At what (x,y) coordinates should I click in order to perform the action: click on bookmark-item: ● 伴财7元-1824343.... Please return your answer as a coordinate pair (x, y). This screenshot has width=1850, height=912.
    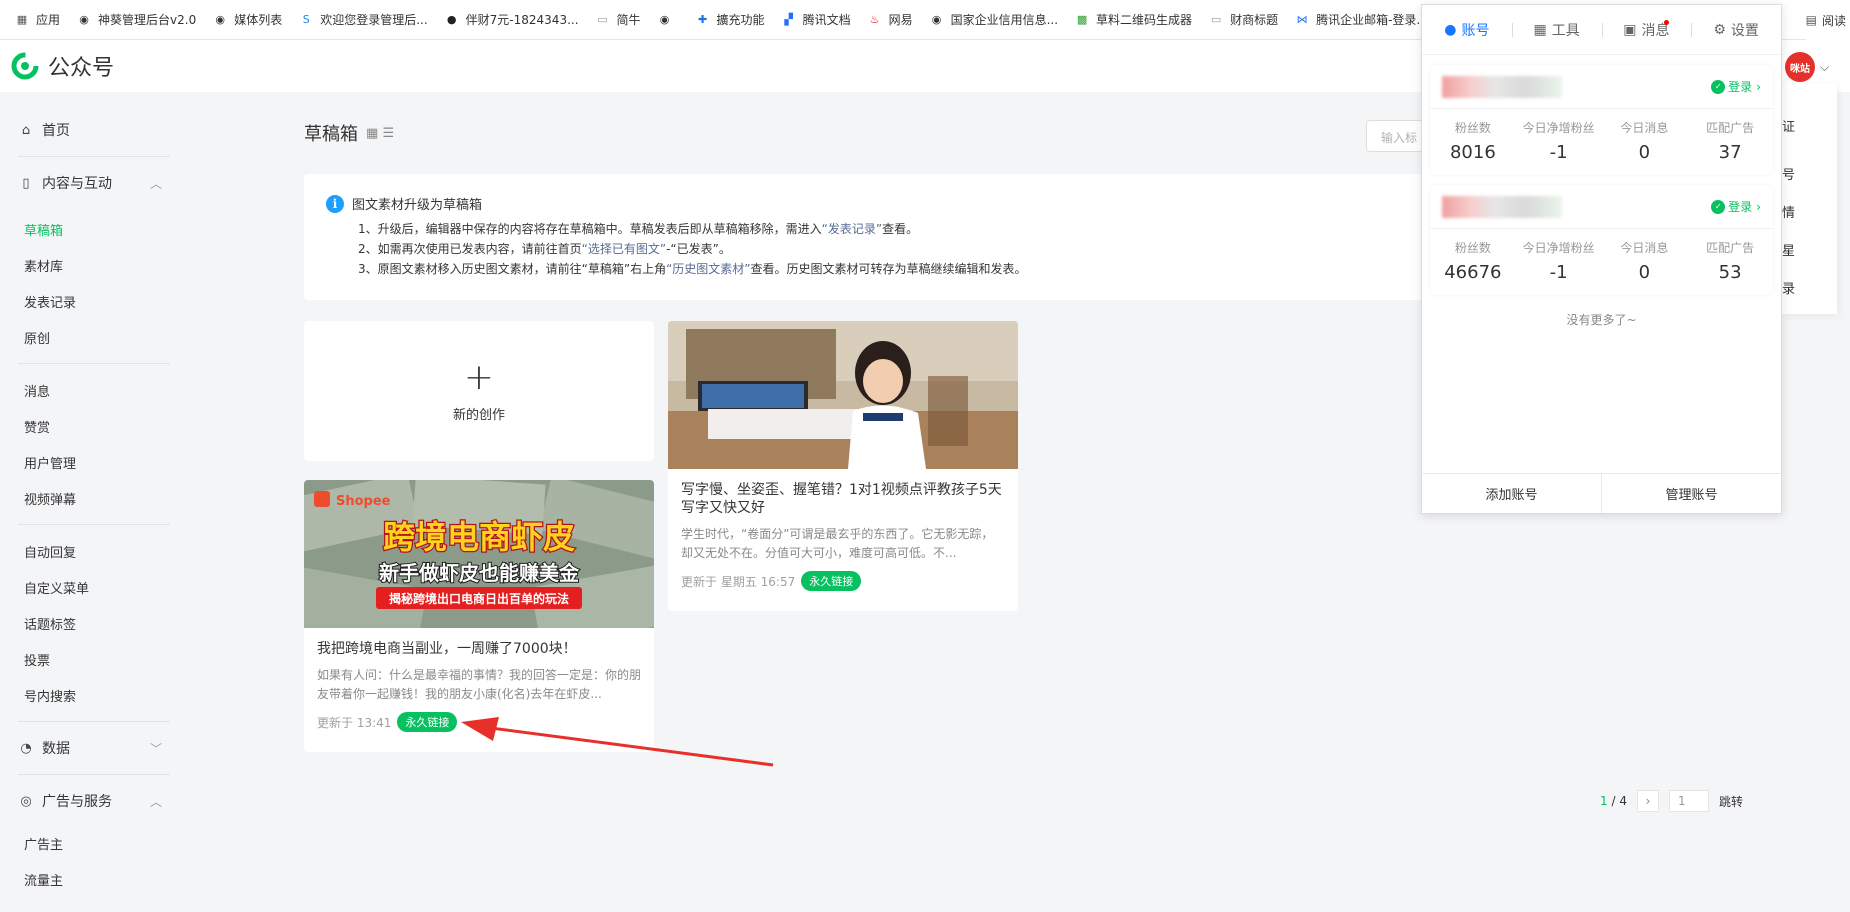
    Looking at the image, I should click on (511, 19).